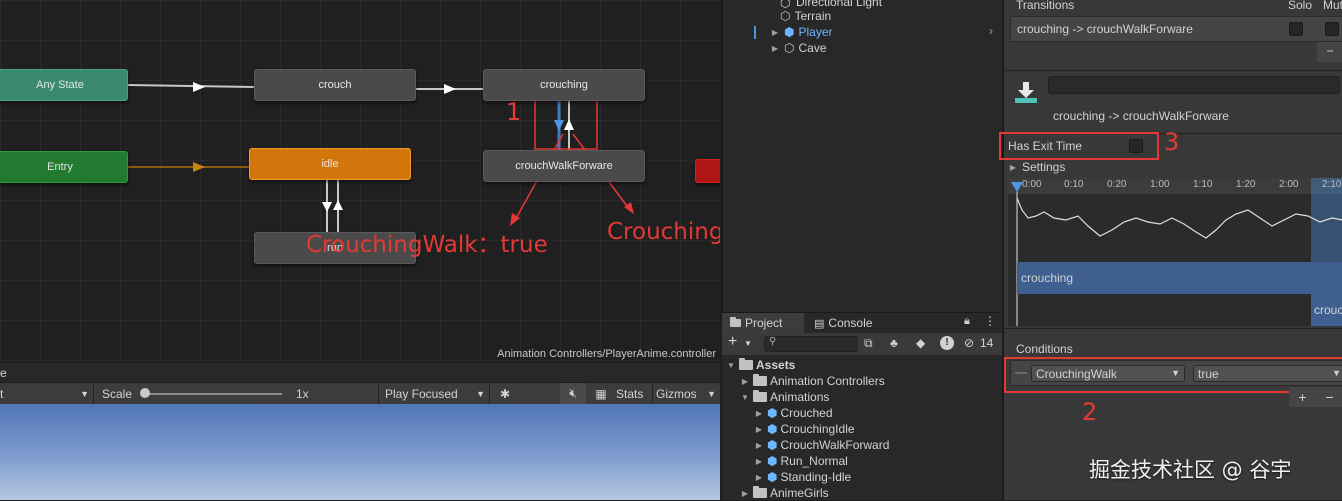 This screenshot has height=501, width=1342. I want to click on divider, so click(1173, 70).